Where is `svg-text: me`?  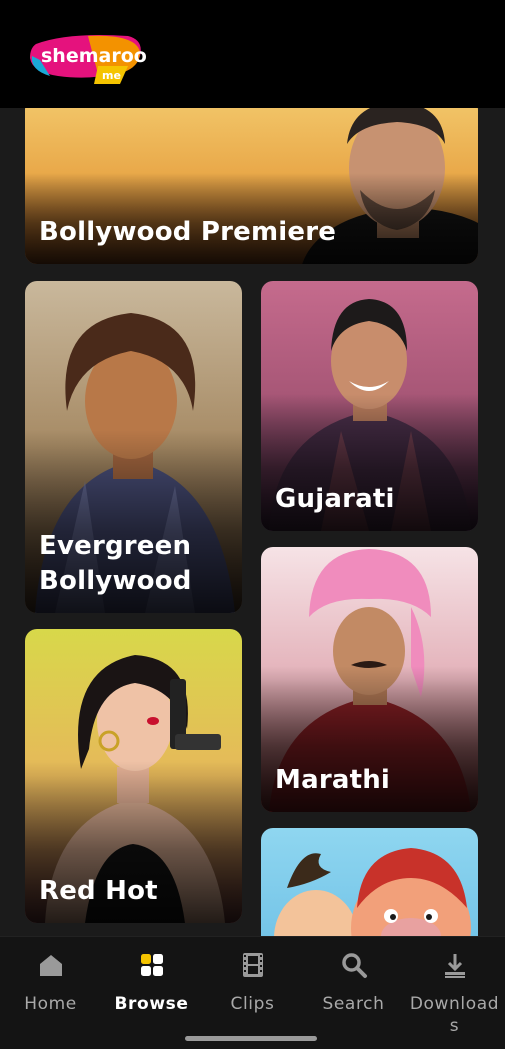
svg-text: me is located at coordinates (111, 75).